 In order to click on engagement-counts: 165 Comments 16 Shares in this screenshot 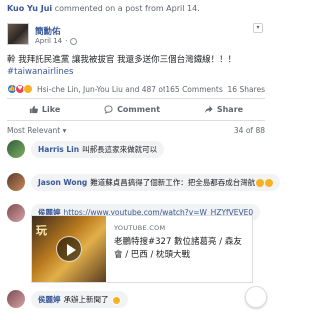, I will do `click(215, 89)`.